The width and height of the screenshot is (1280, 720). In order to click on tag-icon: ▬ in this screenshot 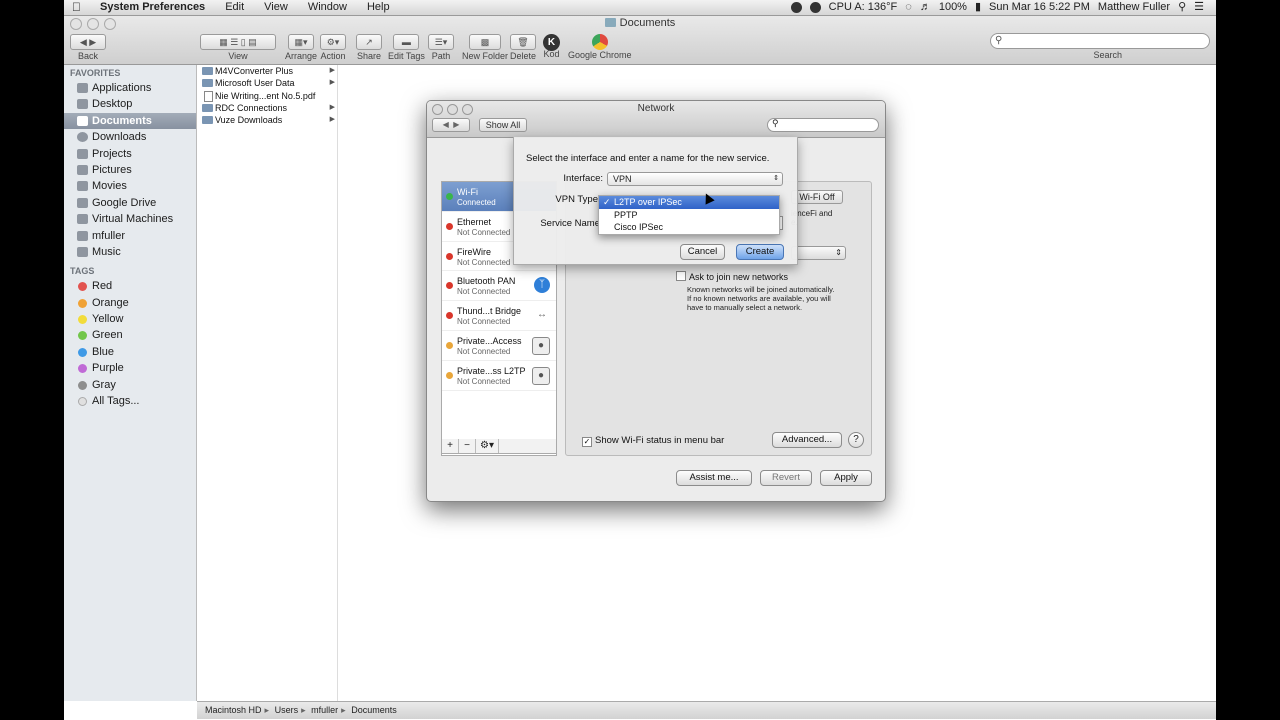, I will do `click(406, 42)`.